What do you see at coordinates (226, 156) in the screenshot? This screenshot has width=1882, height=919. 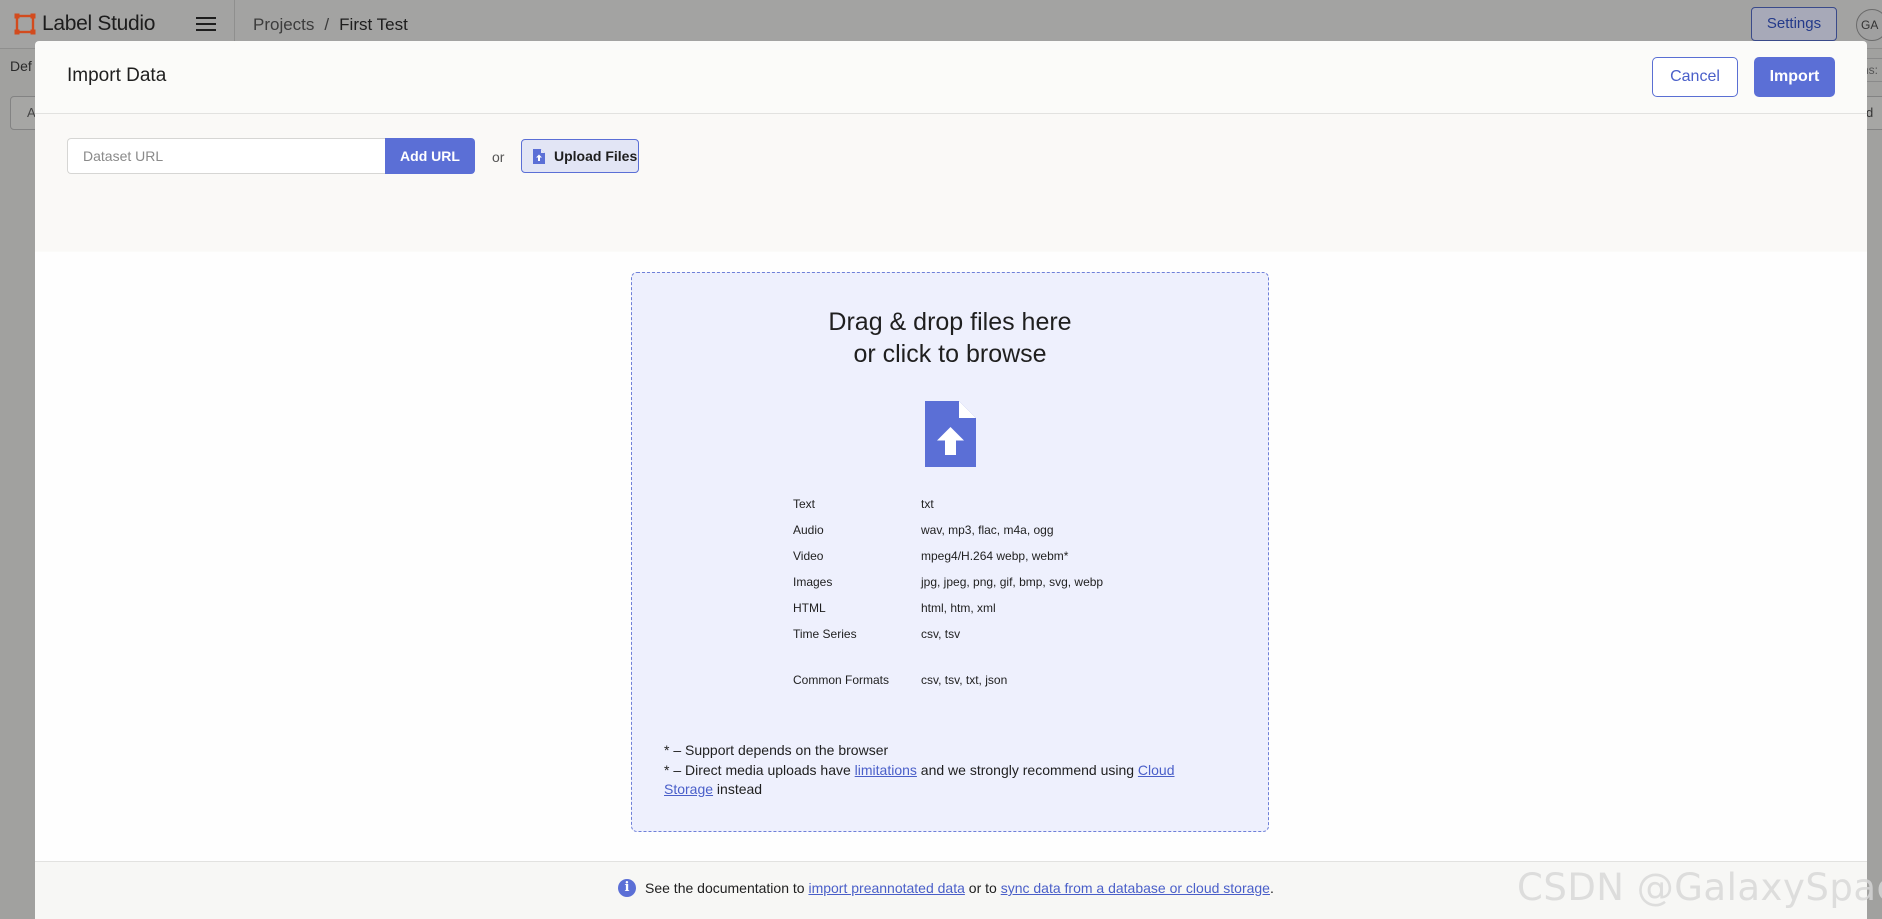 I see `dataset-url-input` at bounding box center [226, 156].